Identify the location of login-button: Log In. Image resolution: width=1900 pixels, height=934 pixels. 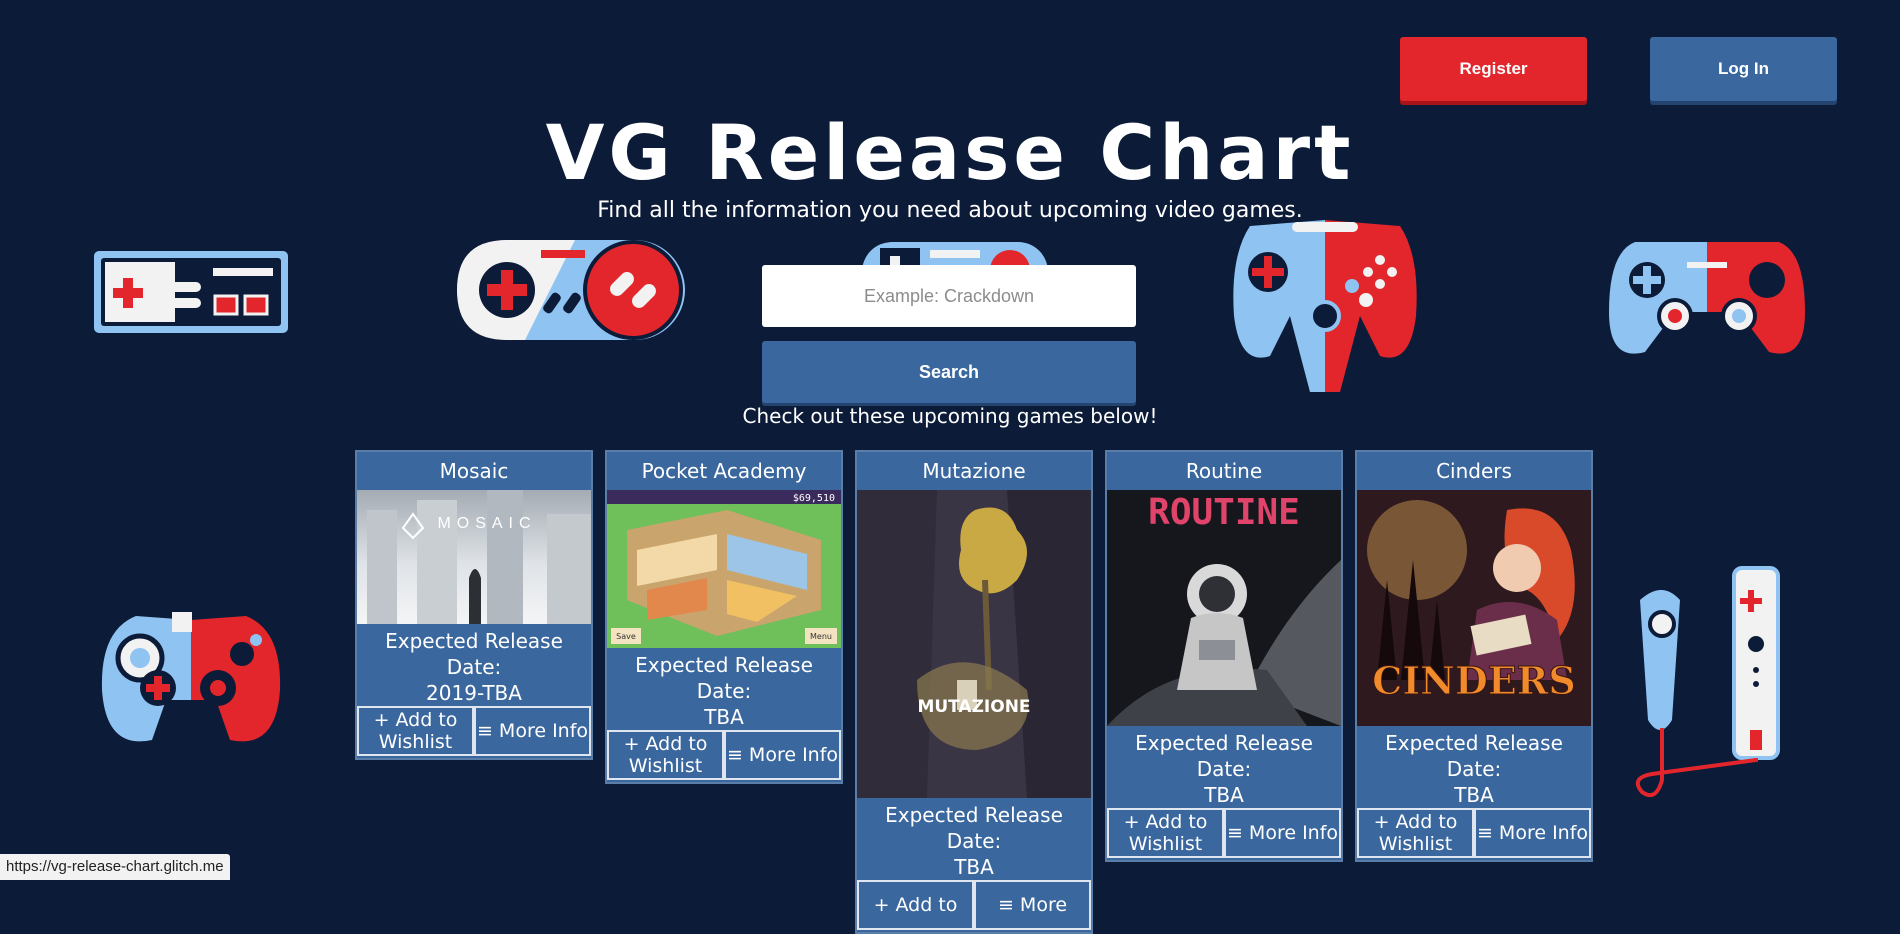
(1743, 69).